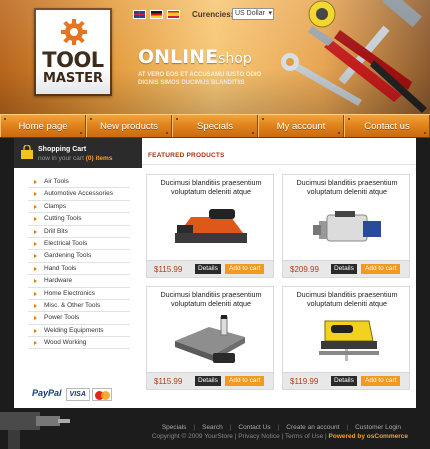  What do you see at coordinates (139, 14) in the screenshot?
I see `flag-english-icon` at bounding box center [139, 14].